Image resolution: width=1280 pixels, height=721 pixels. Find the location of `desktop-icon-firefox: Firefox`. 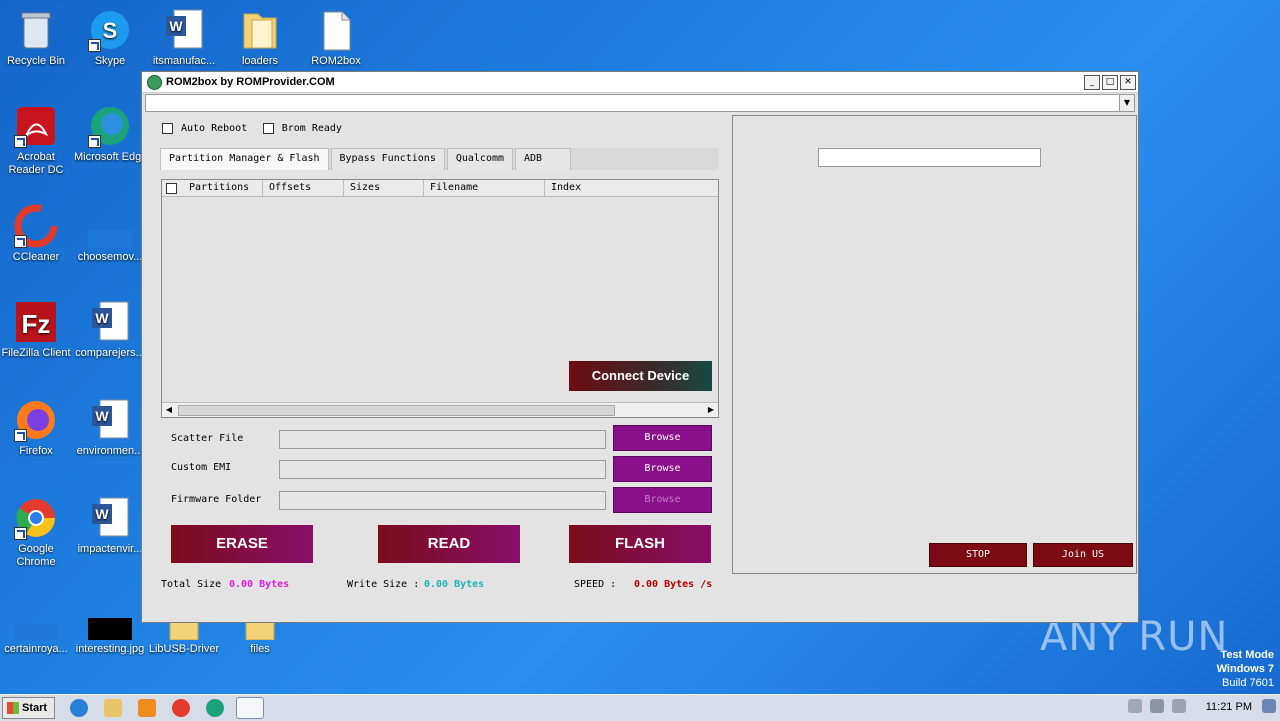

desktop-icon-firefox: Firefox is located at coordinates (36, 428).